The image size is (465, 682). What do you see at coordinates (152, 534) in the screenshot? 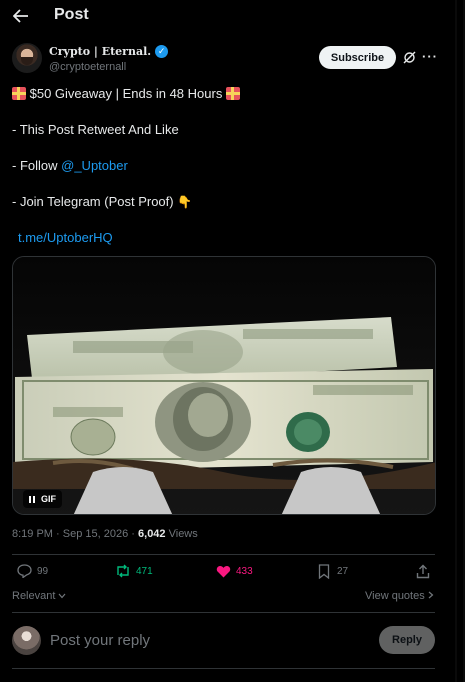
I see `views-count: 6,042` at bounding box center [152, 534].